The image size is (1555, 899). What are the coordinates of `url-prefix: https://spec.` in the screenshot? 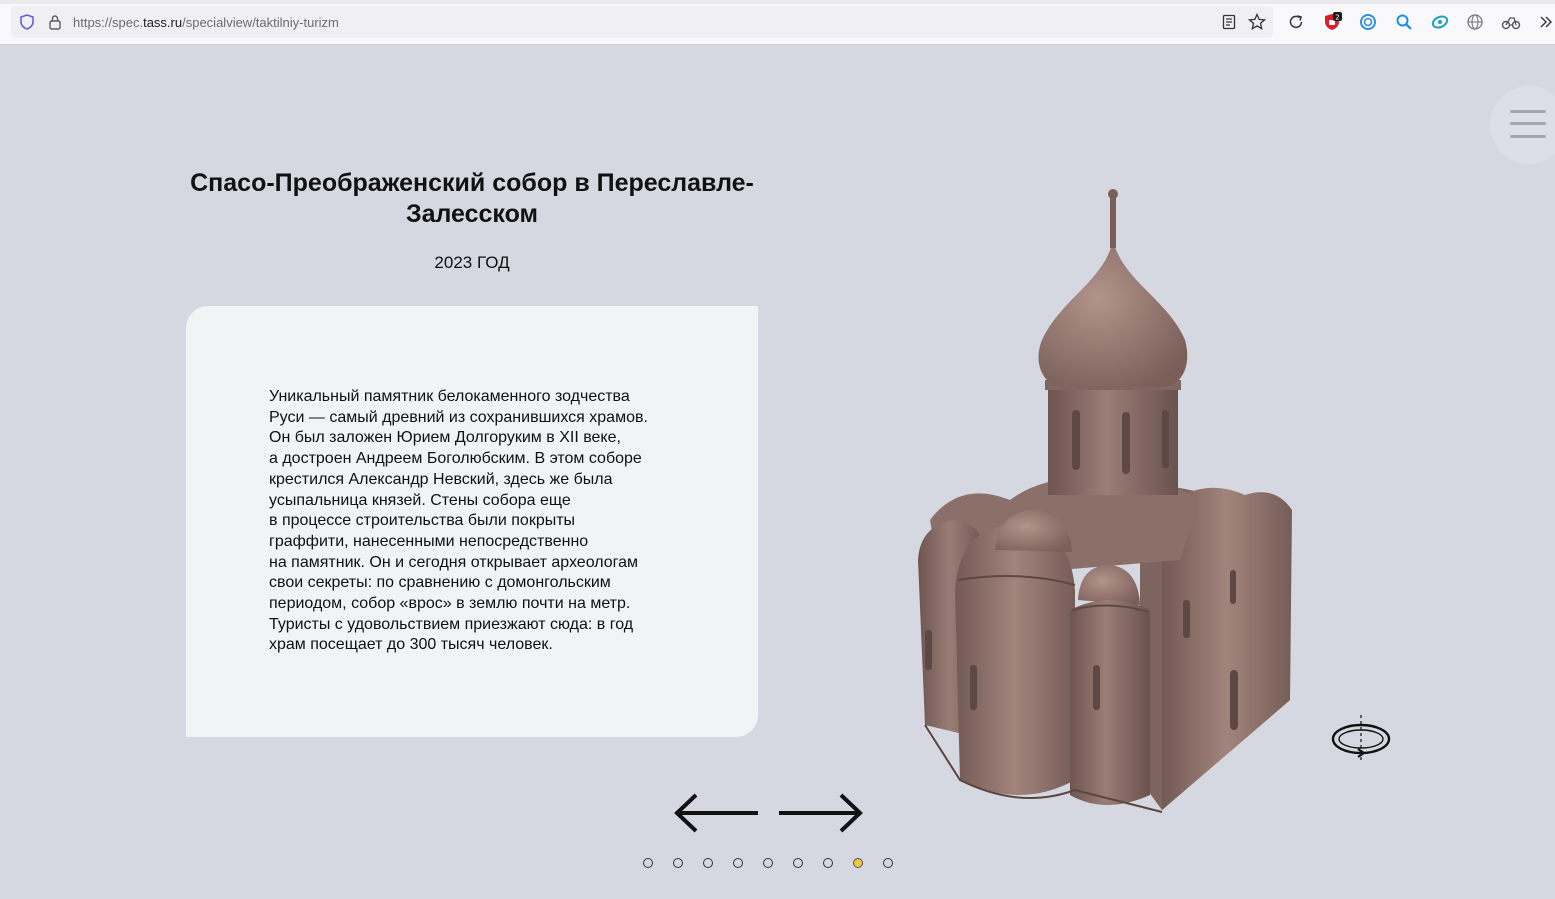 It's located at (108, 22).